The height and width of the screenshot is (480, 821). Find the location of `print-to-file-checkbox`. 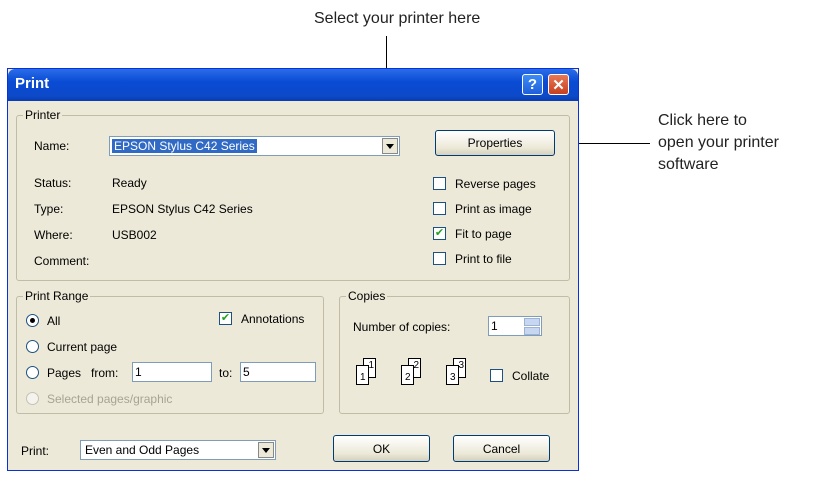

print-to-file-checkbox is located at coordinates (439, 258).